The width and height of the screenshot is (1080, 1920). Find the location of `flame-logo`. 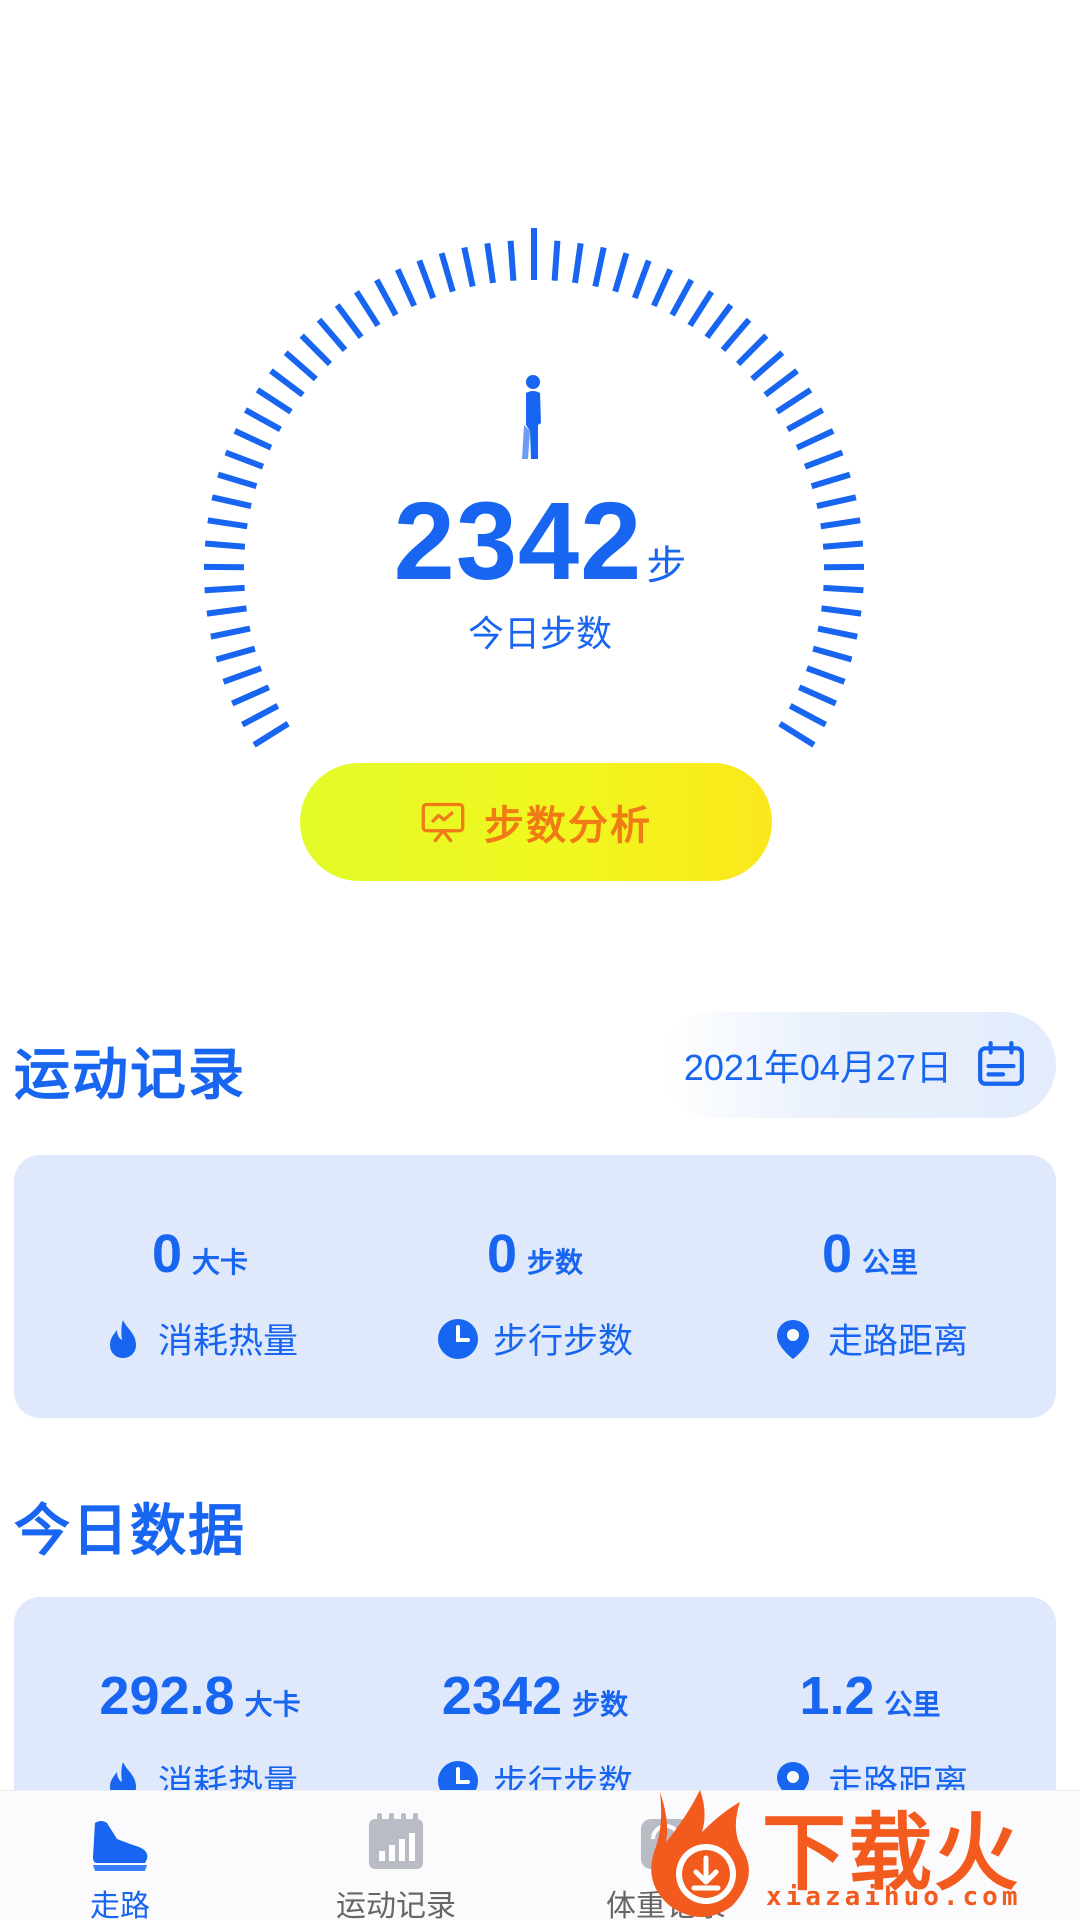

flame-logo is located at coordinates (700, 1853).